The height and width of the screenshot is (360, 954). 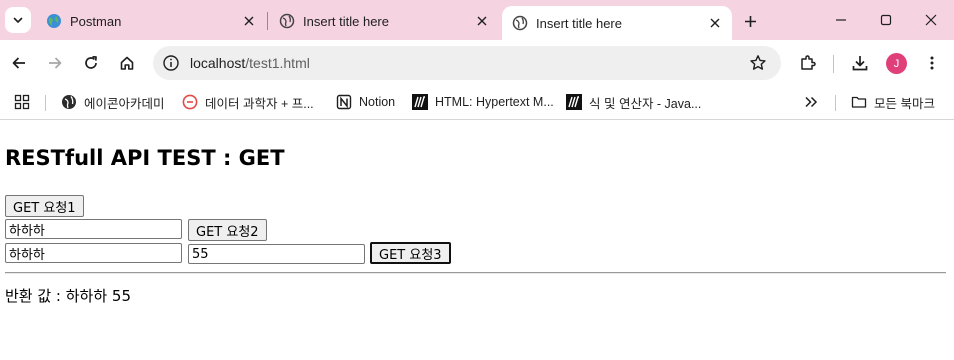 What do you see at coordinates (904, 103) in the screenshot?
I see `all-bookmarks-label: 모든 북마크` at bounding box center [904, 103].